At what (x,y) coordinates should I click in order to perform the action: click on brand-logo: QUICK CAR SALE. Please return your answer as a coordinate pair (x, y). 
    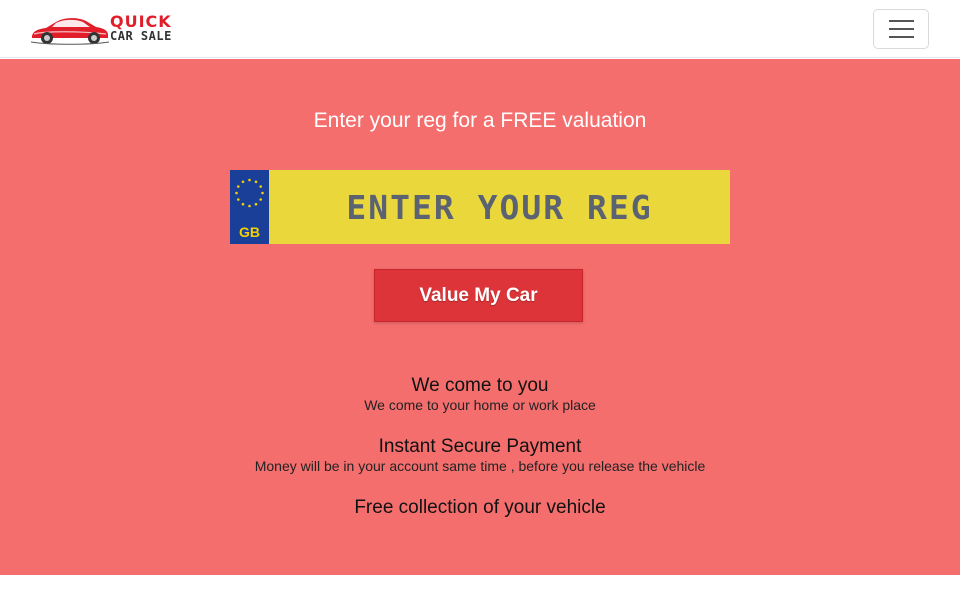
    Looking at the image, I should click on (106, 29).